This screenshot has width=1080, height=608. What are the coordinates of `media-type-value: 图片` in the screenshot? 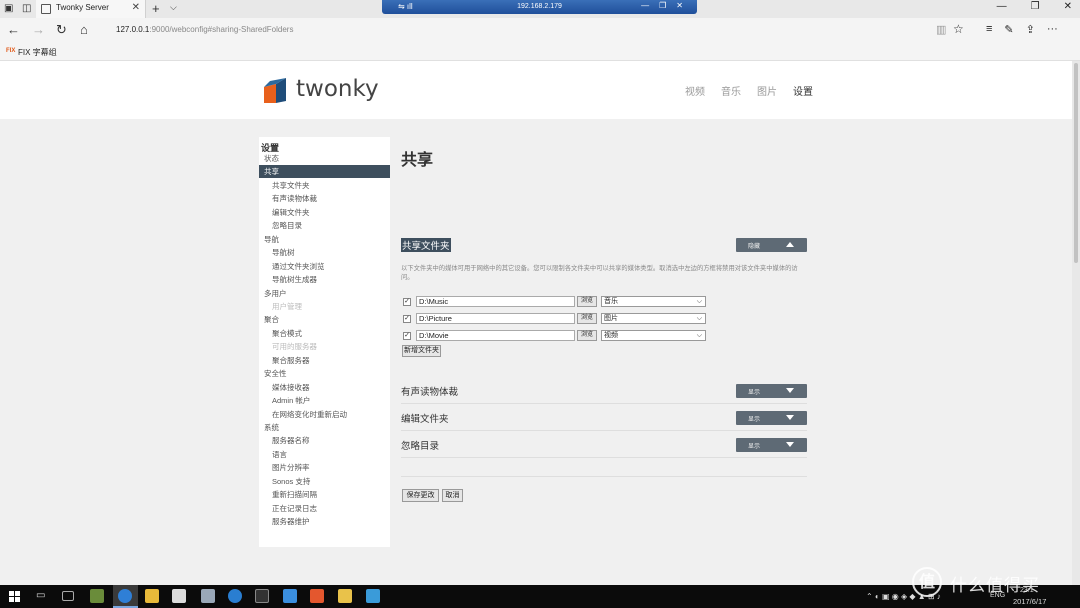 It's located at (611, 318).